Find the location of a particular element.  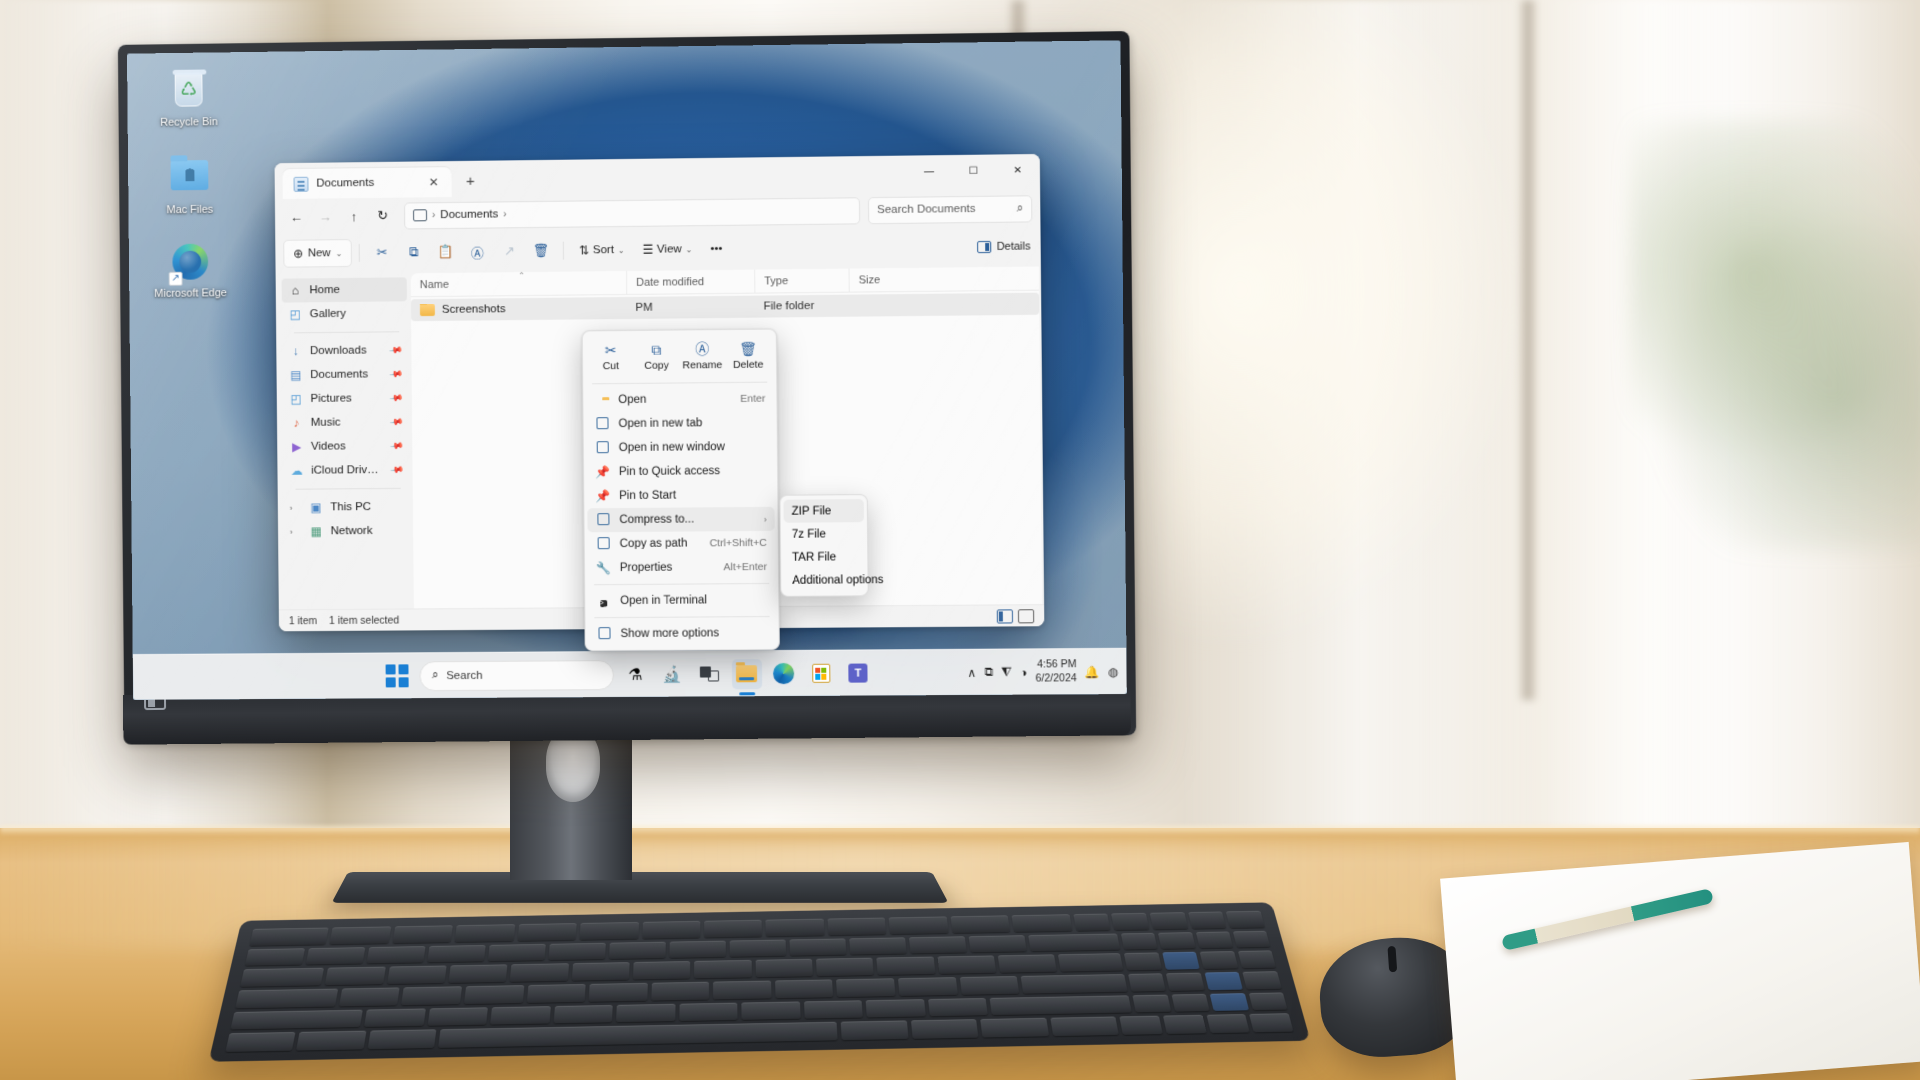

sidebar-item-videos: ▶ Videos 📌 is located at coordinates (345, 446).